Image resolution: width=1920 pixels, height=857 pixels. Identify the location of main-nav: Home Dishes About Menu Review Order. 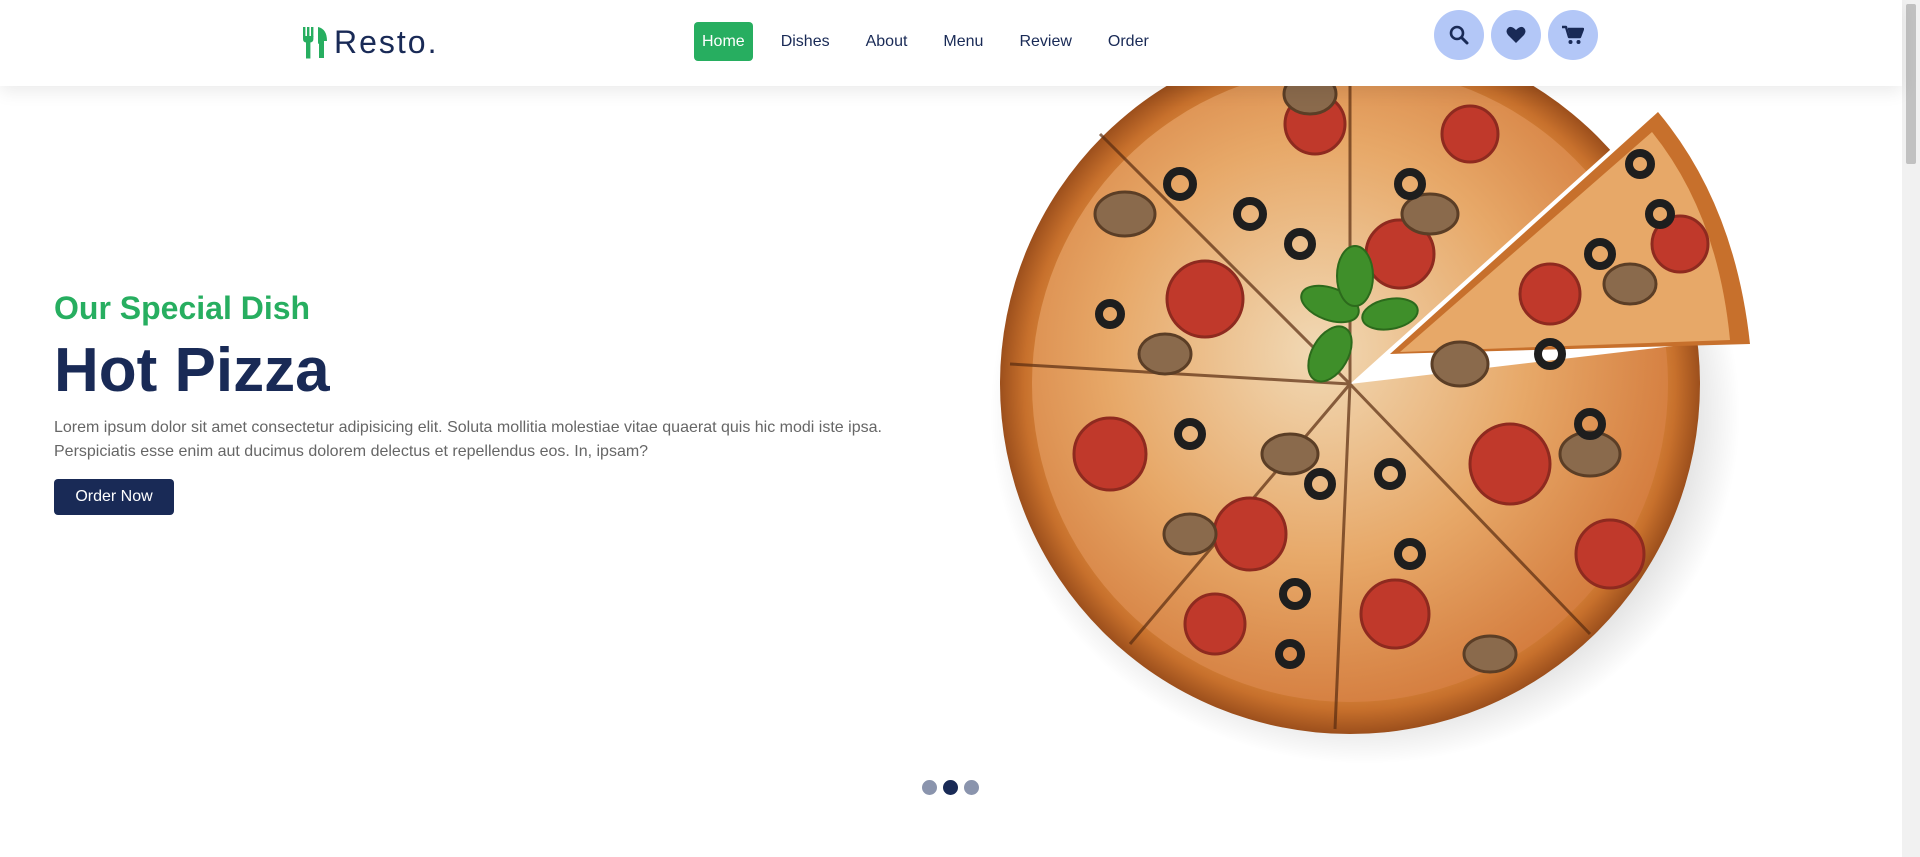
(935, 41).